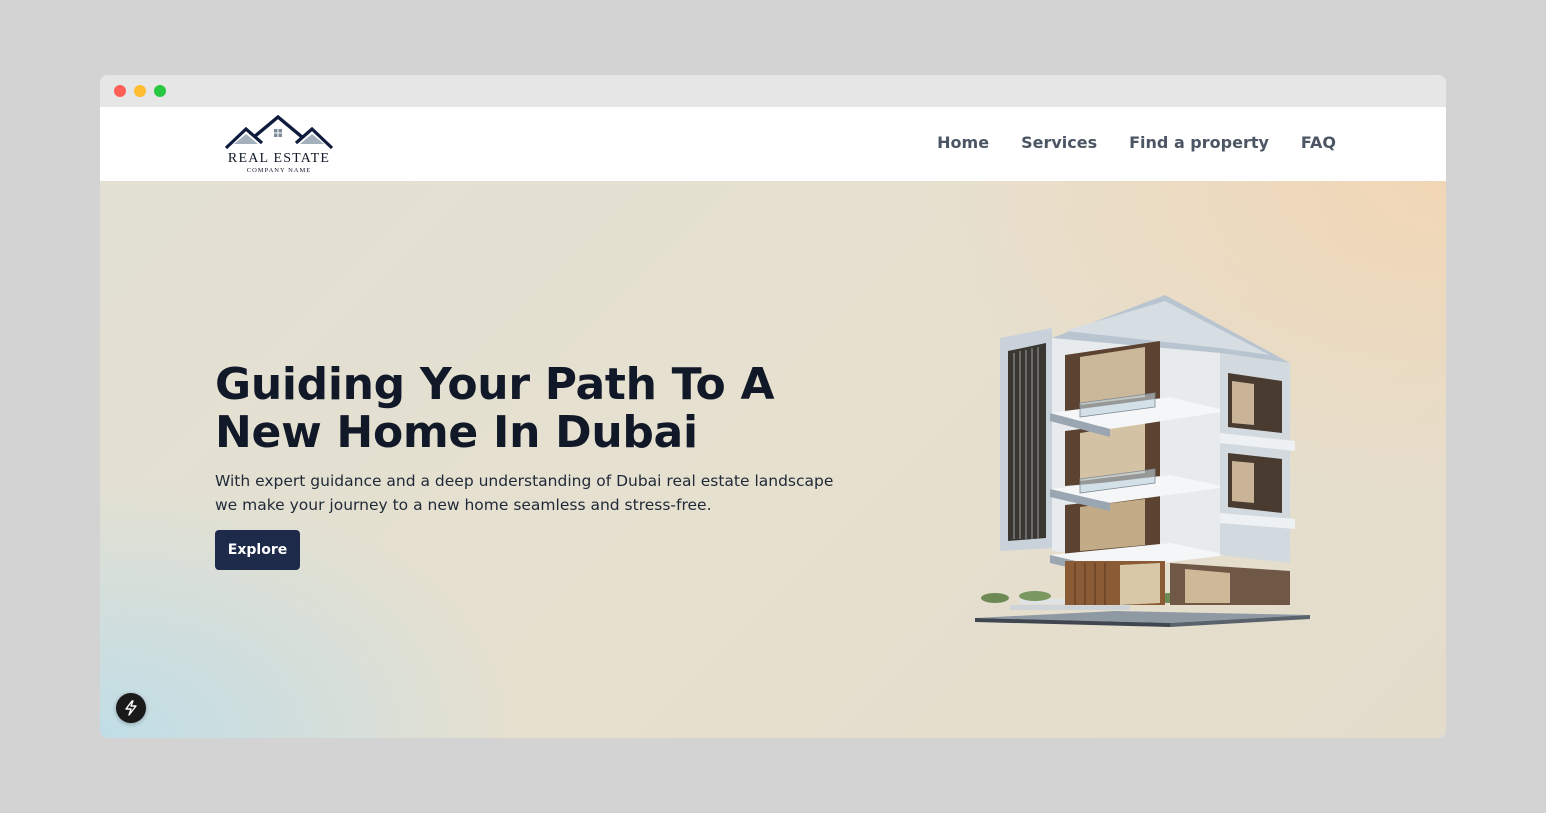 This screenshot has width=1546, height=813. Describe the element at coordinates (456, 432) in the screenshot. I see `hero-heading-line-2: New Home In Dubai` at that location.